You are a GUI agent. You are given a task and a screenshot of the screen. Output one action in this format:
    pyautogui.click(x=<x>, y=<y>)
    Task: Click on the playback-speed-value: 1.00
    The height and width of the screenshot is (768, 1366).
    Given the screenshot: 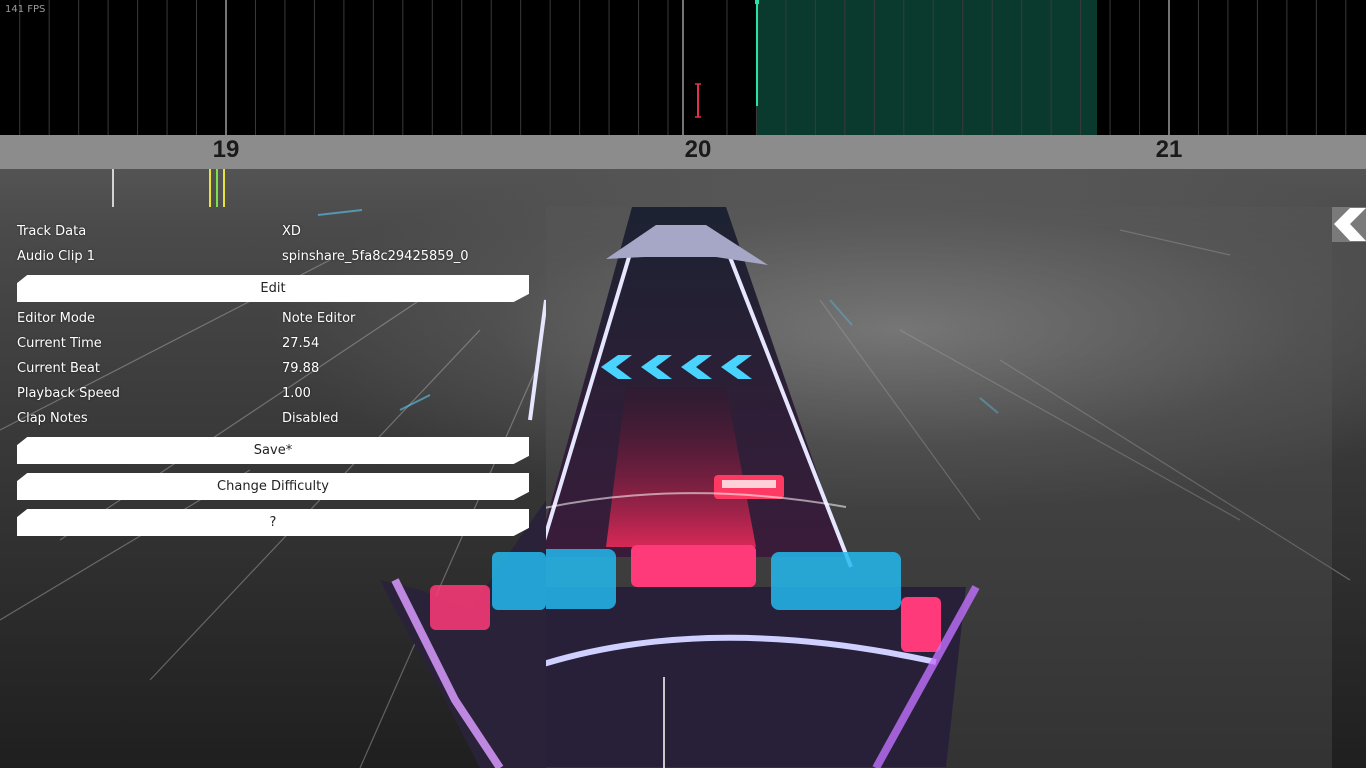 What is the action you would take?
    pyautogui.click(x=296, y=393)
    